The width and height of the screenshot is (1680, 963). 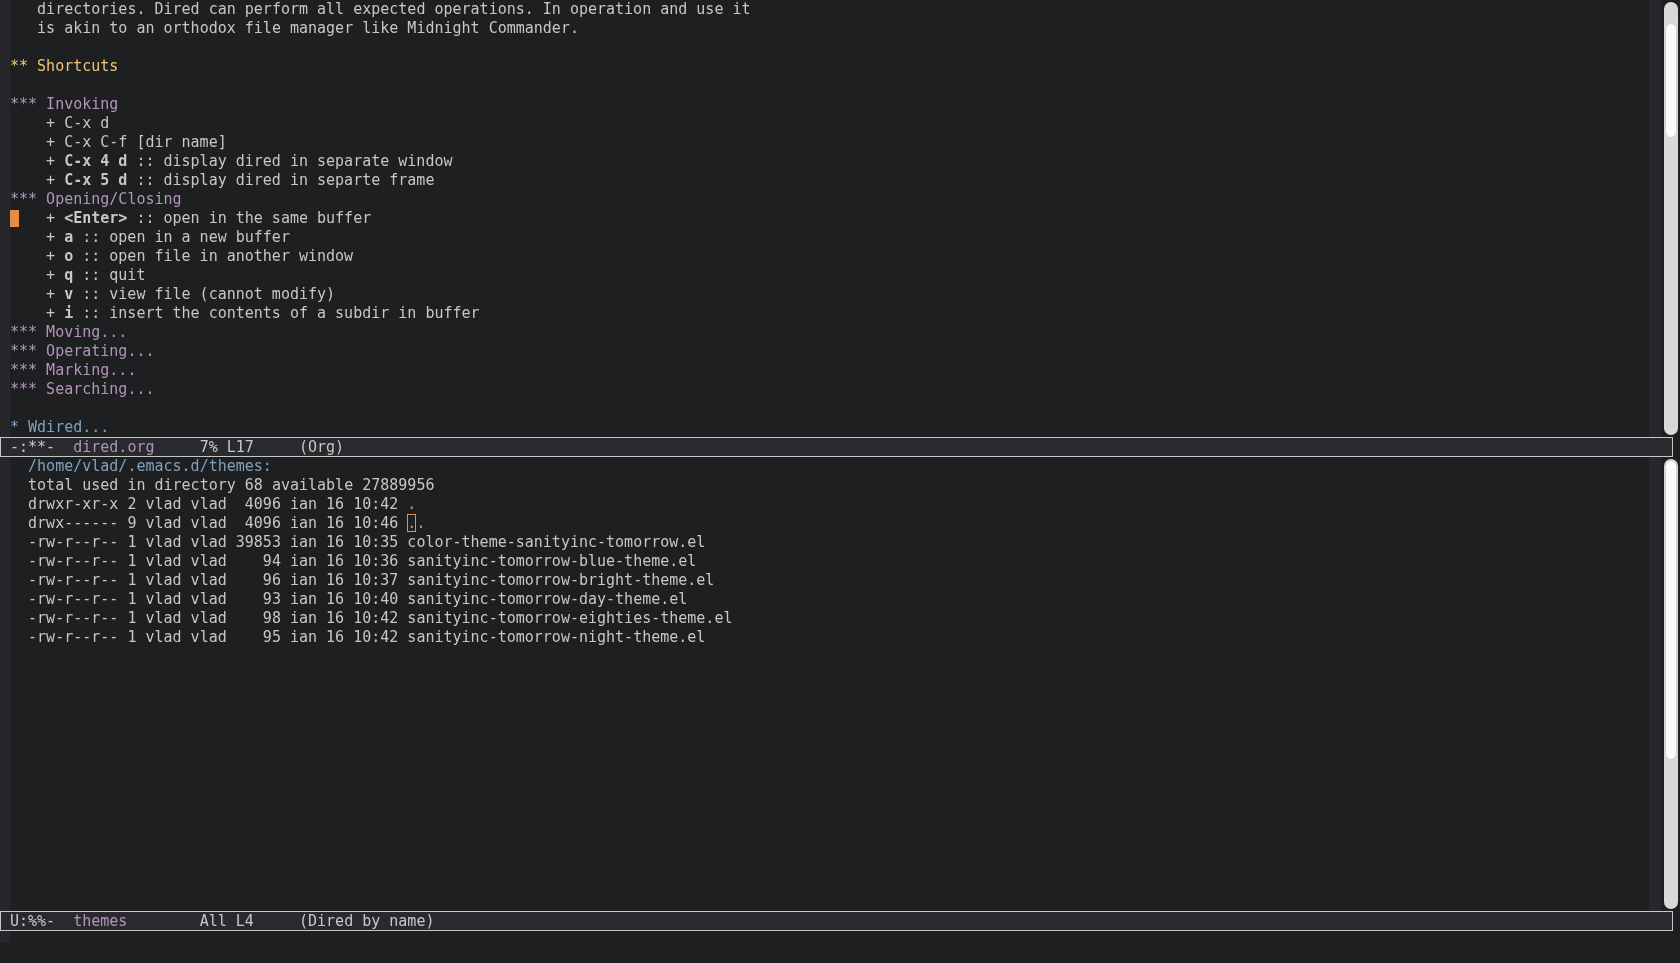 What do you see at coordinates (213, 618) in the screenshot?
I see `file-attributes: -rw-r--r-- 1 vlad vlad 98 ian 16 10:42` at bounding box center [213, 618].